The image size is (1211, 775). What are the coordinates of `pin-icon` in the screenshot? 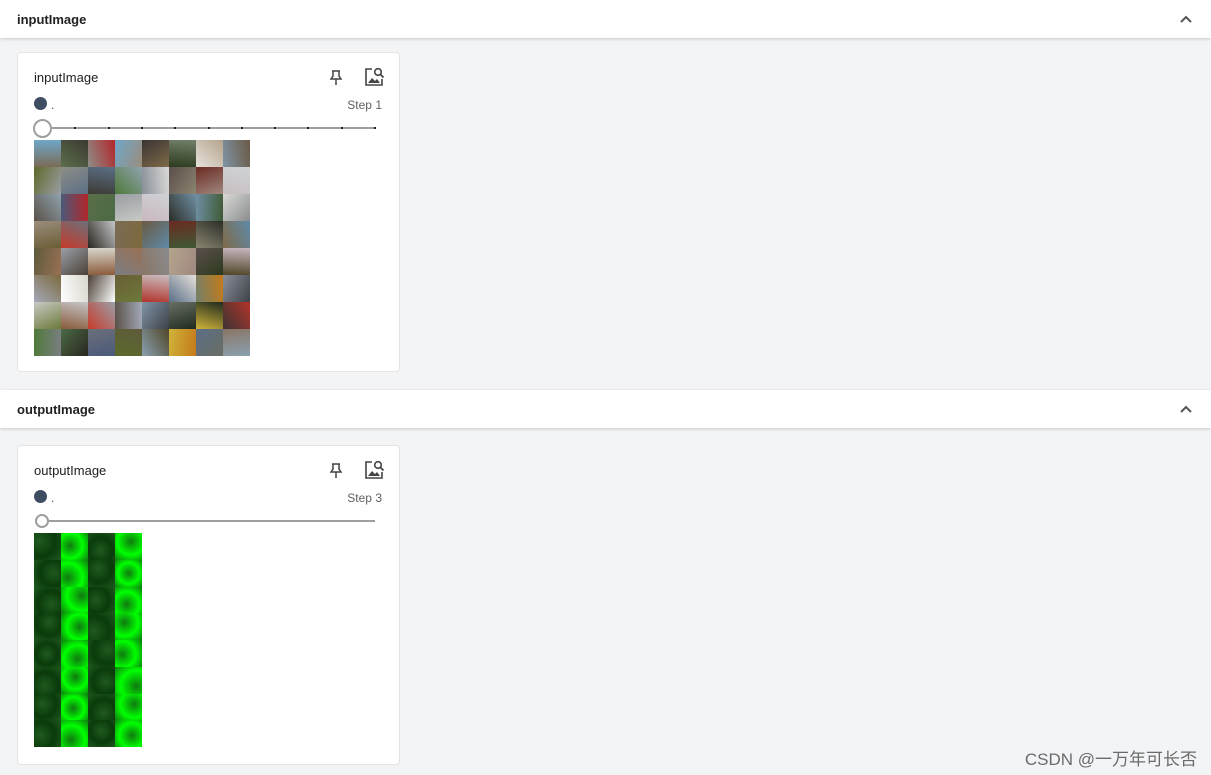 It's located at (336, 470).